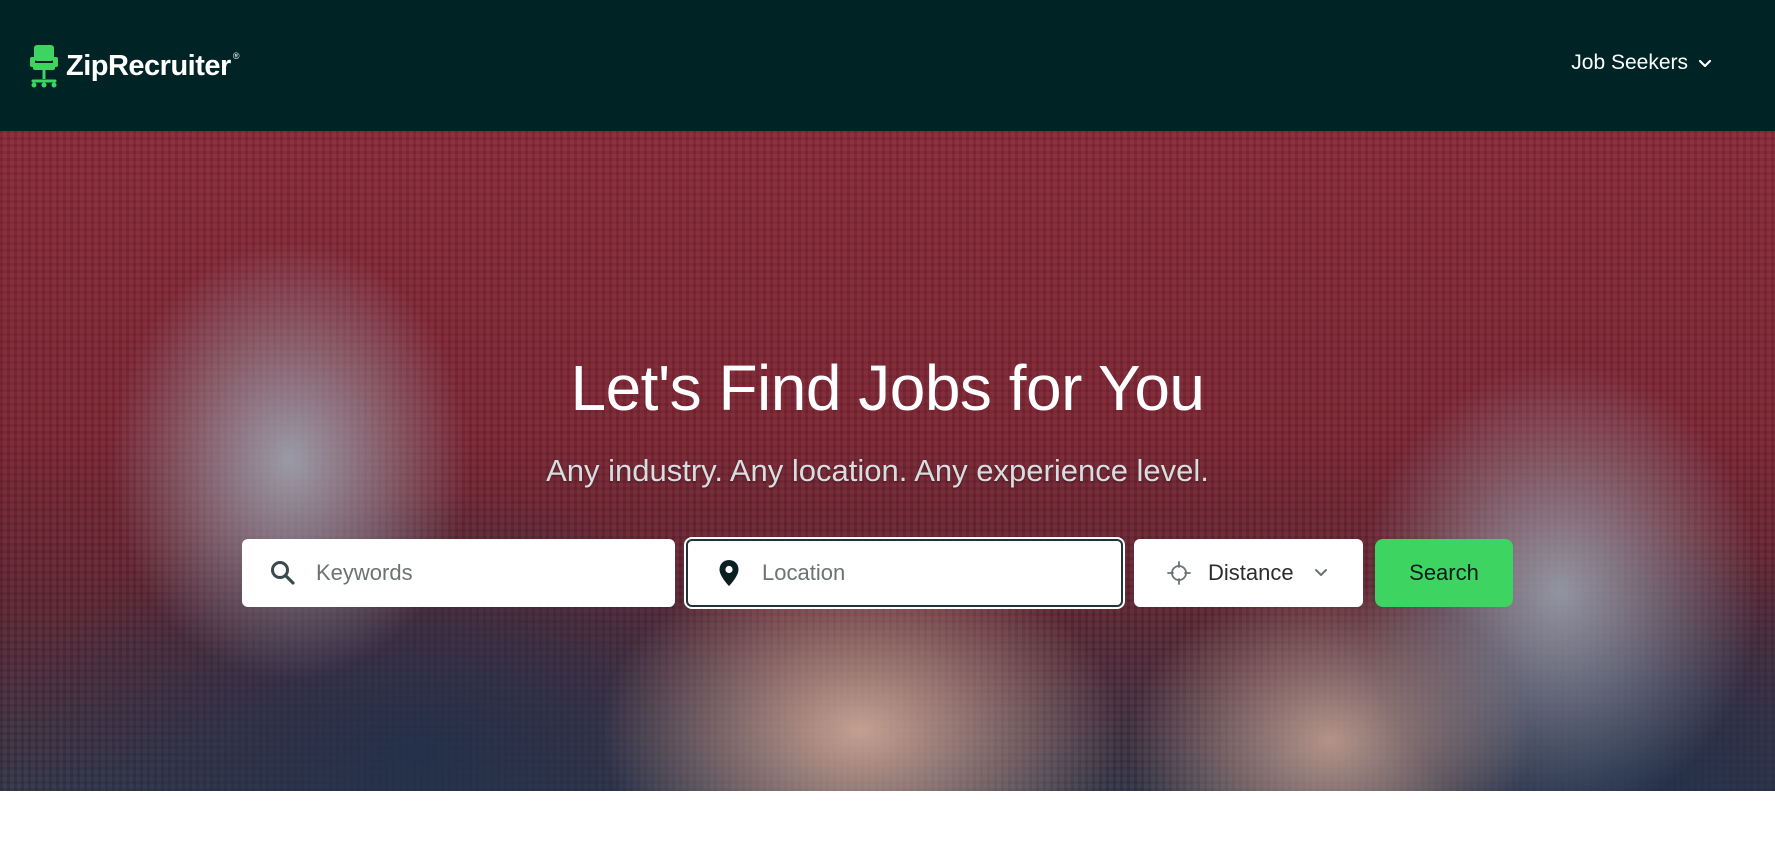  Describe the element at coordinates (148, 65) in the screenshot. I see `logo-text: ZipRecruiter` at that location.